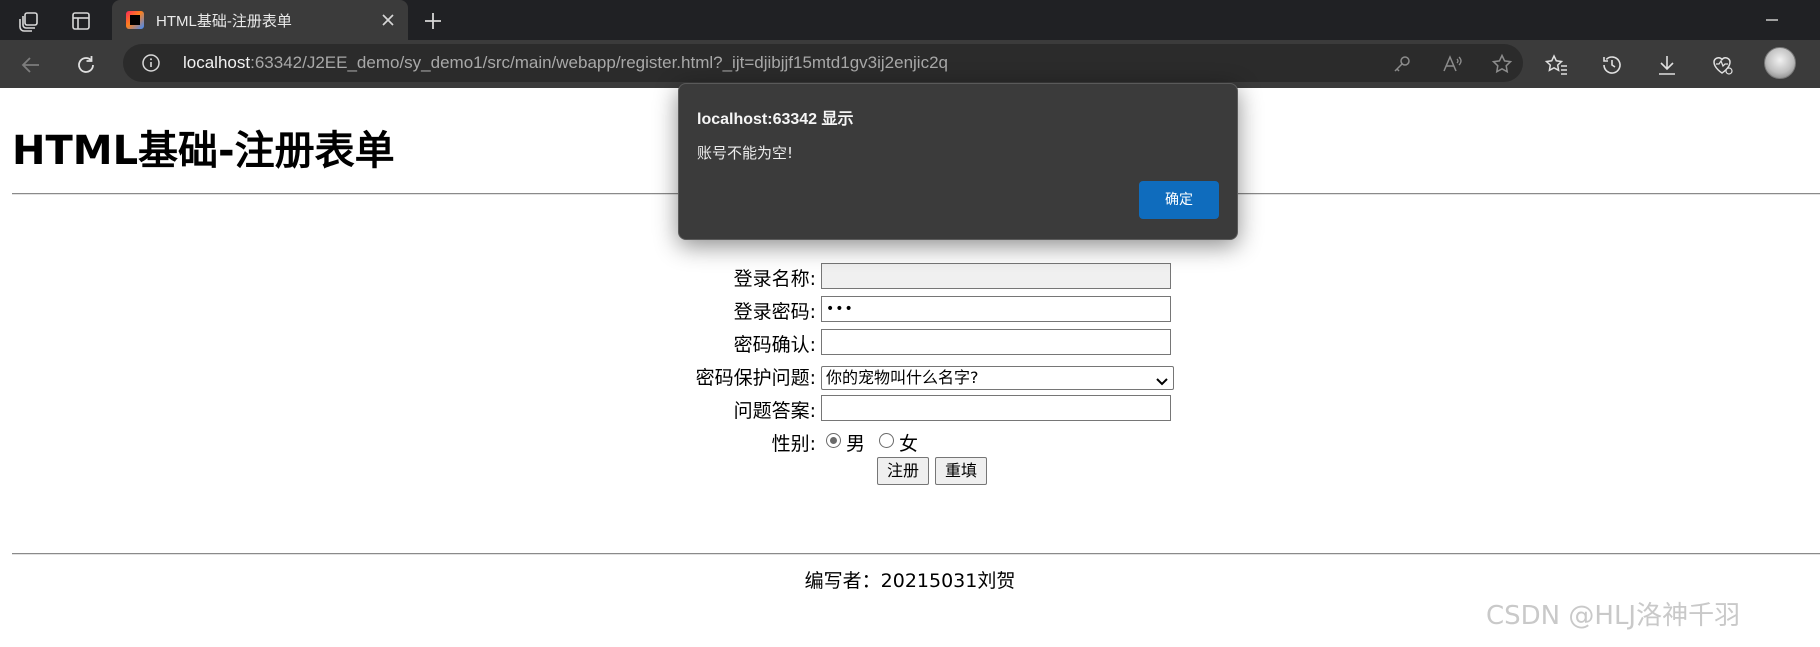 The height and width of the screenshot is (647, 1820). Describe the element at coordinates (958, 161) in the screenshot. I see `alert-dialog: localhost:63342 显示 账号不能为空! 确定` at that location.